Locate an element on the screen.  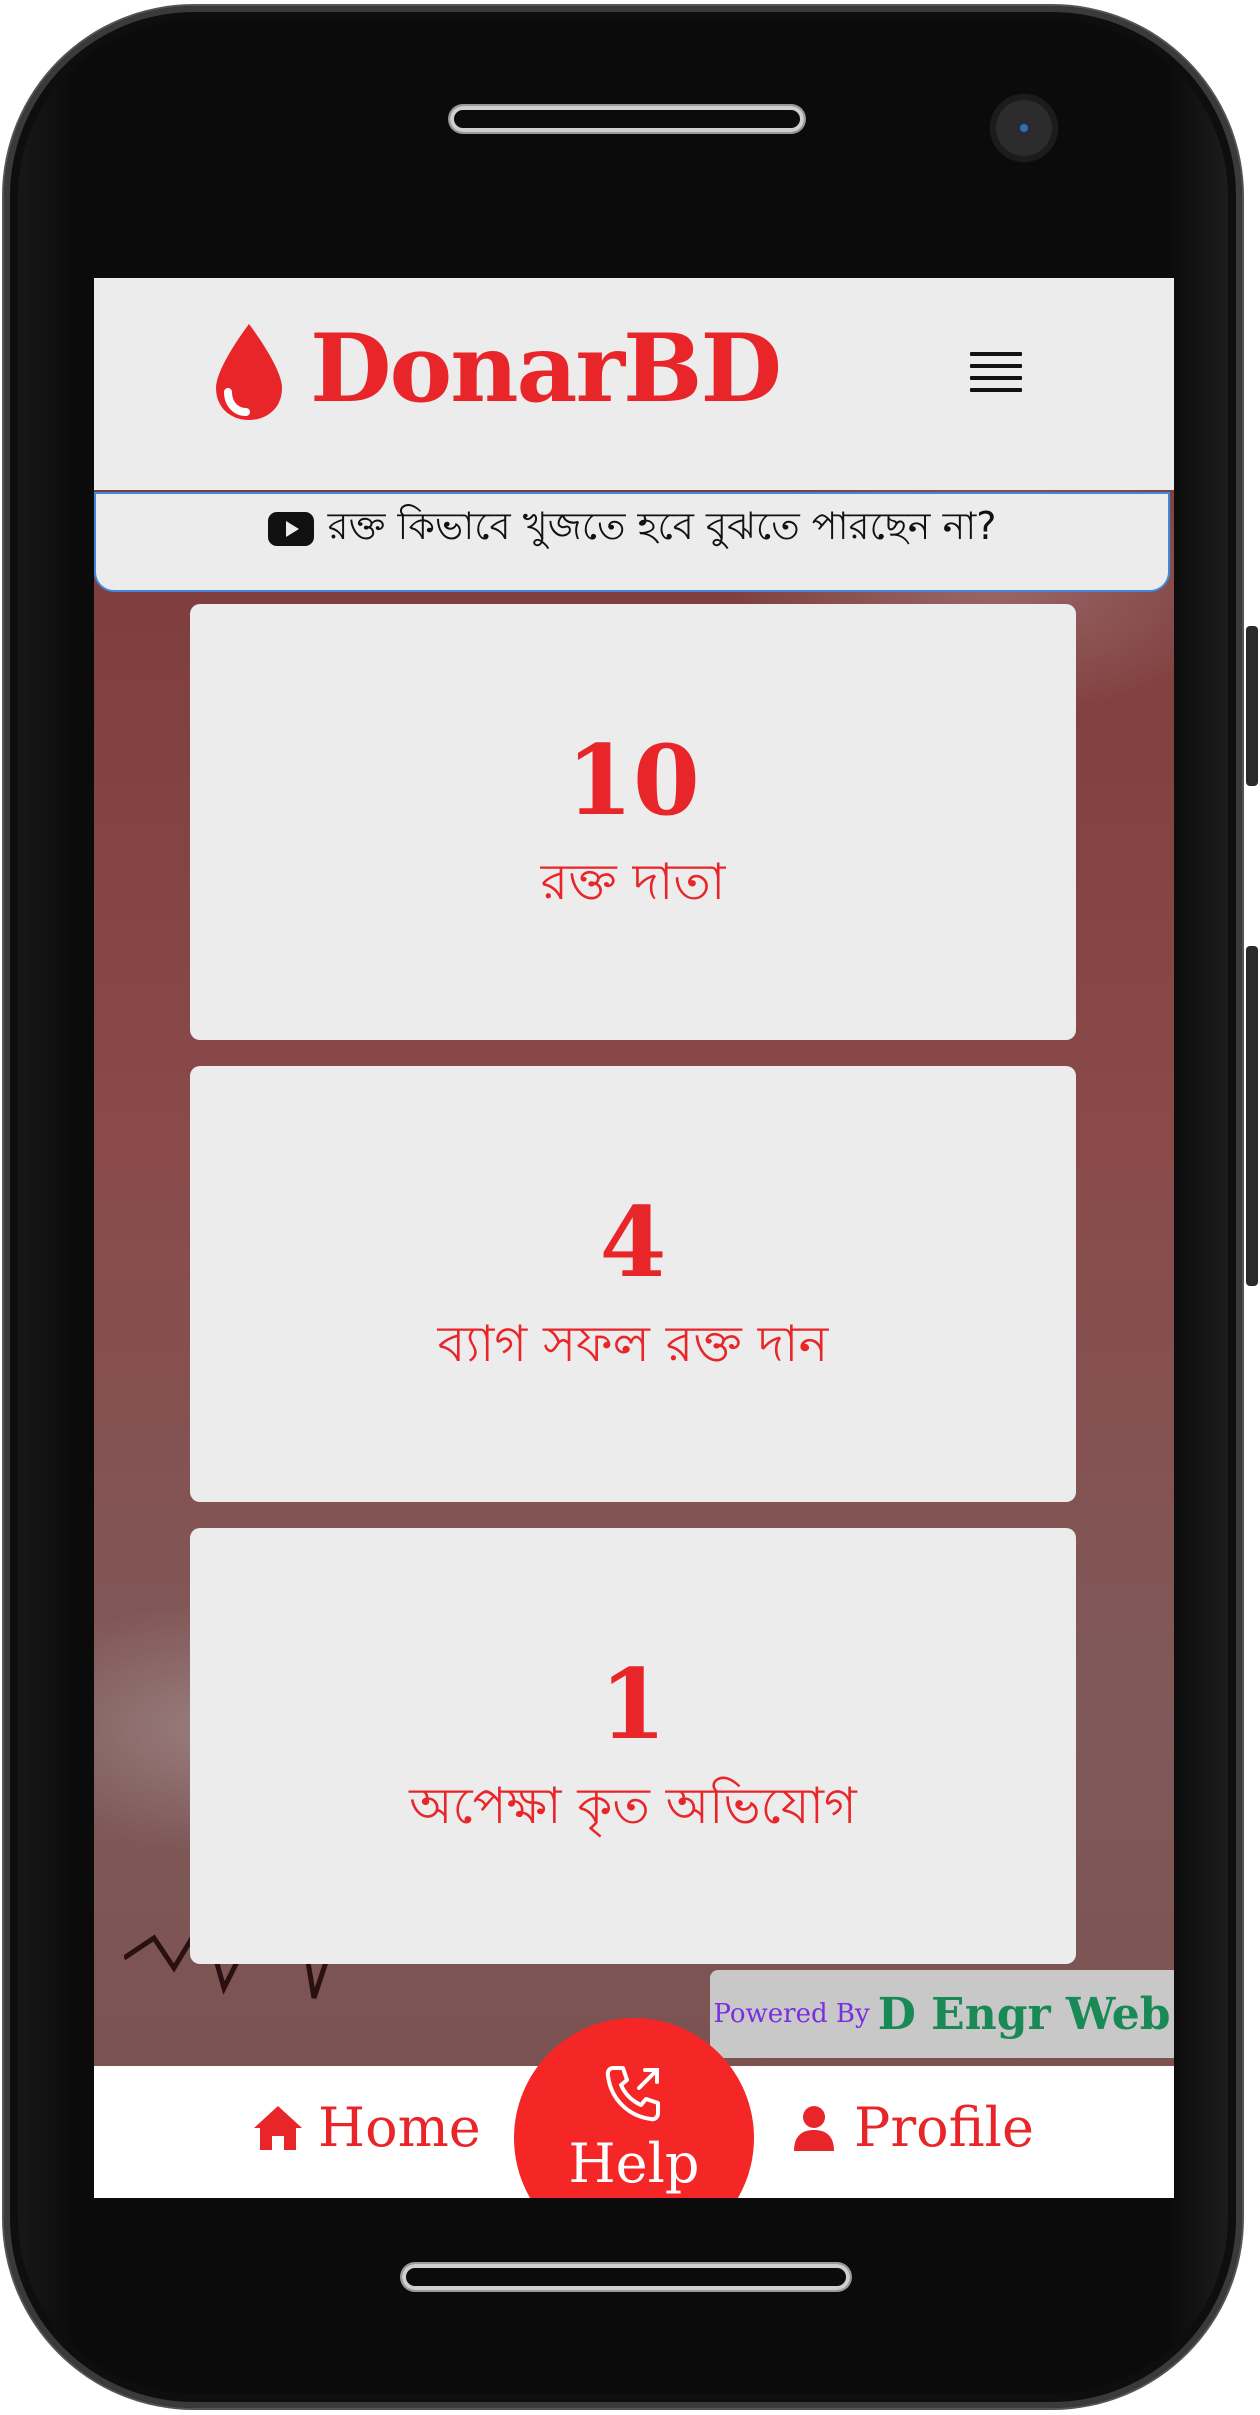
blood-drop-icon is located at coordinates (249, 372).